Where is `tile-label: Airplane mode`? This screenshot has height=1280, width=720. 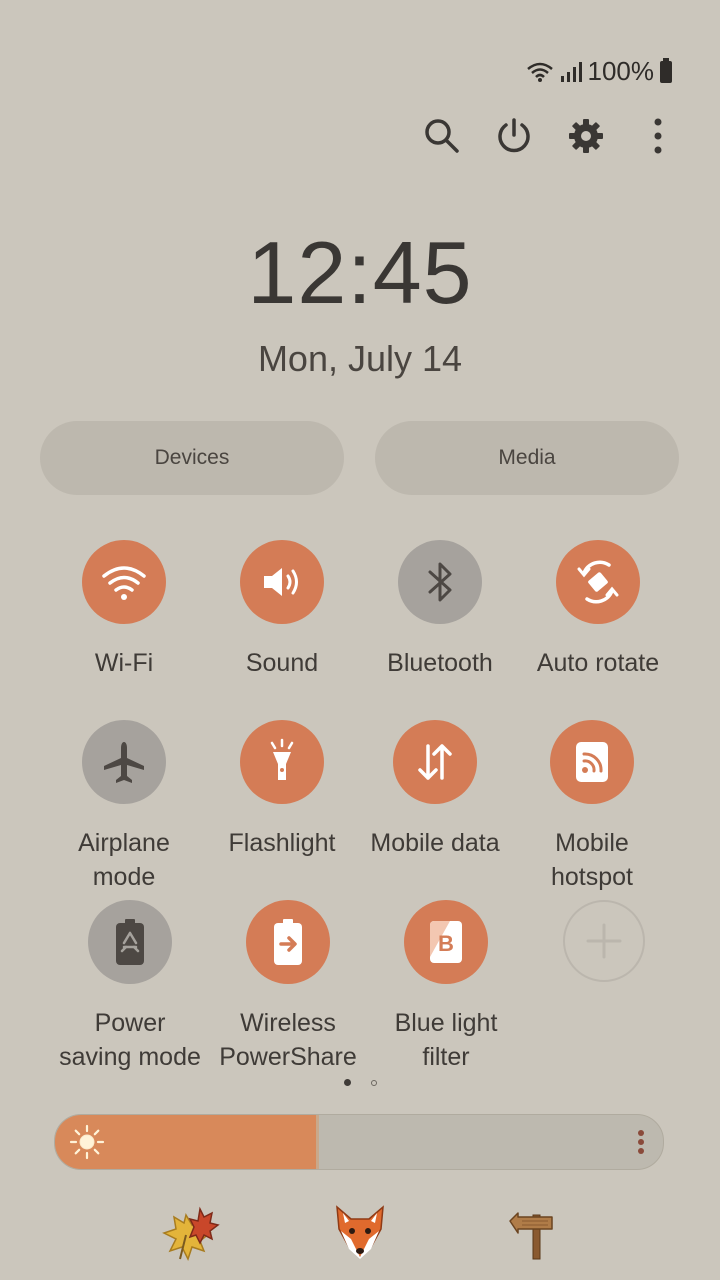 tile-label: Airplane mode is located at coordinates (124, 860).